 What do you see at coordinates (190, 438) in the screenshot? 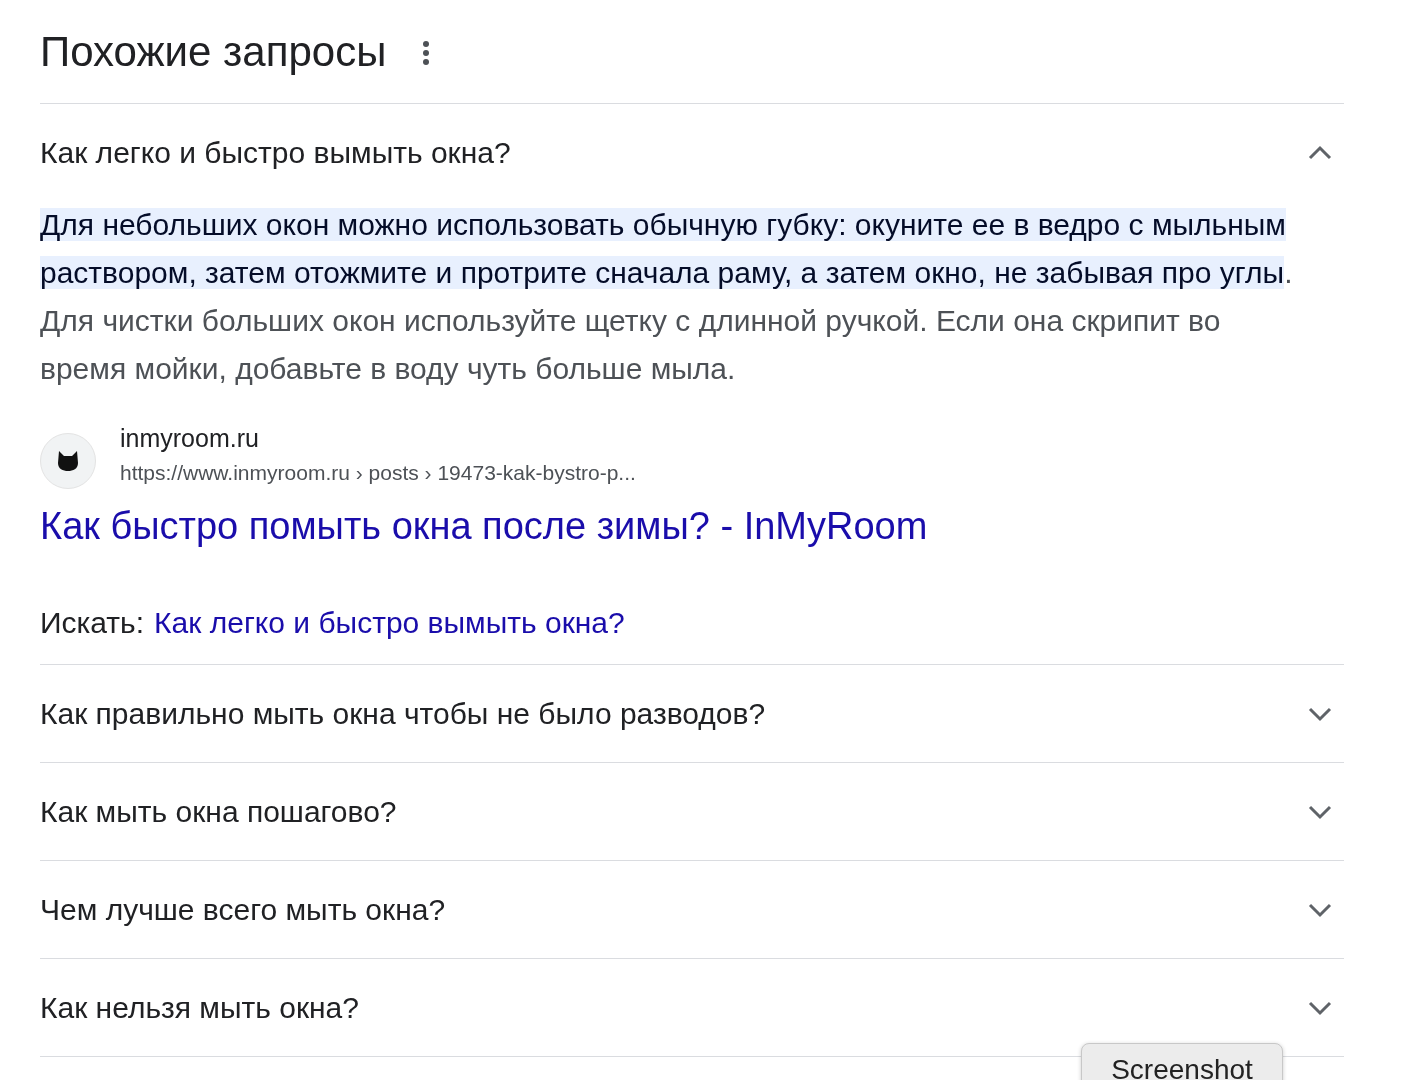
I see `site-name: inmyroom.ru` at bounding box center [190, 438].